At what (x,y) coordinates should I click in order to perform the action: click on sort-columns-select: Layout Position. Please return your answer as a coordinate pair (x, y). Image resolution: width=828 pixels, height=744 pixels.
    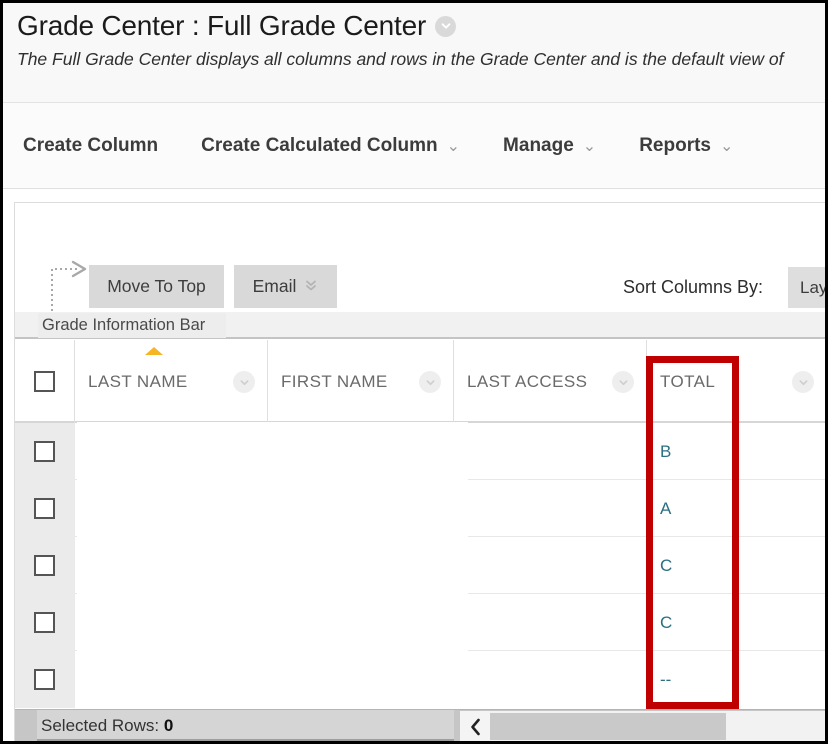
    Looking at the image, I should click on (806, 287).